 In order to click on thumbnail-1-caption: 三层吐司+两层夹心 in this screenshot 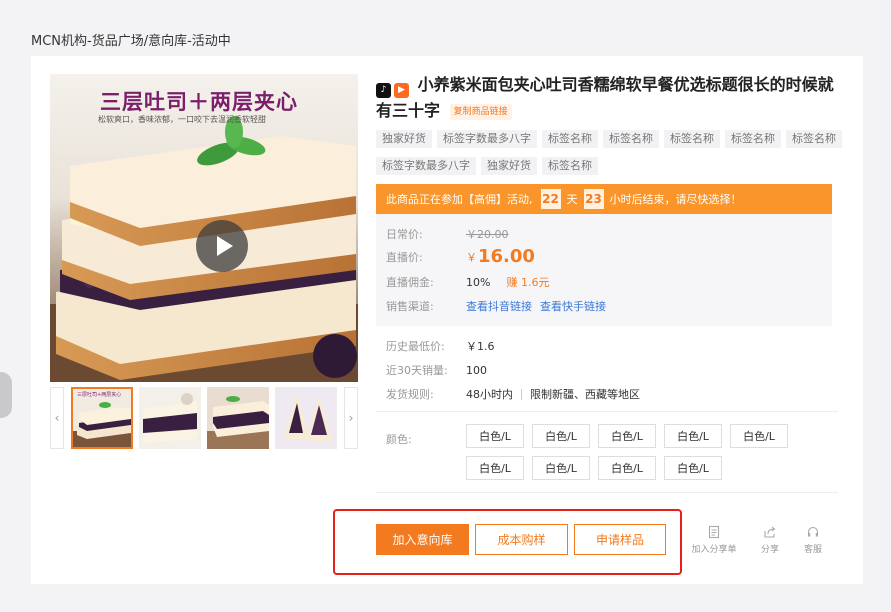, I will do `click(99, 395)`.